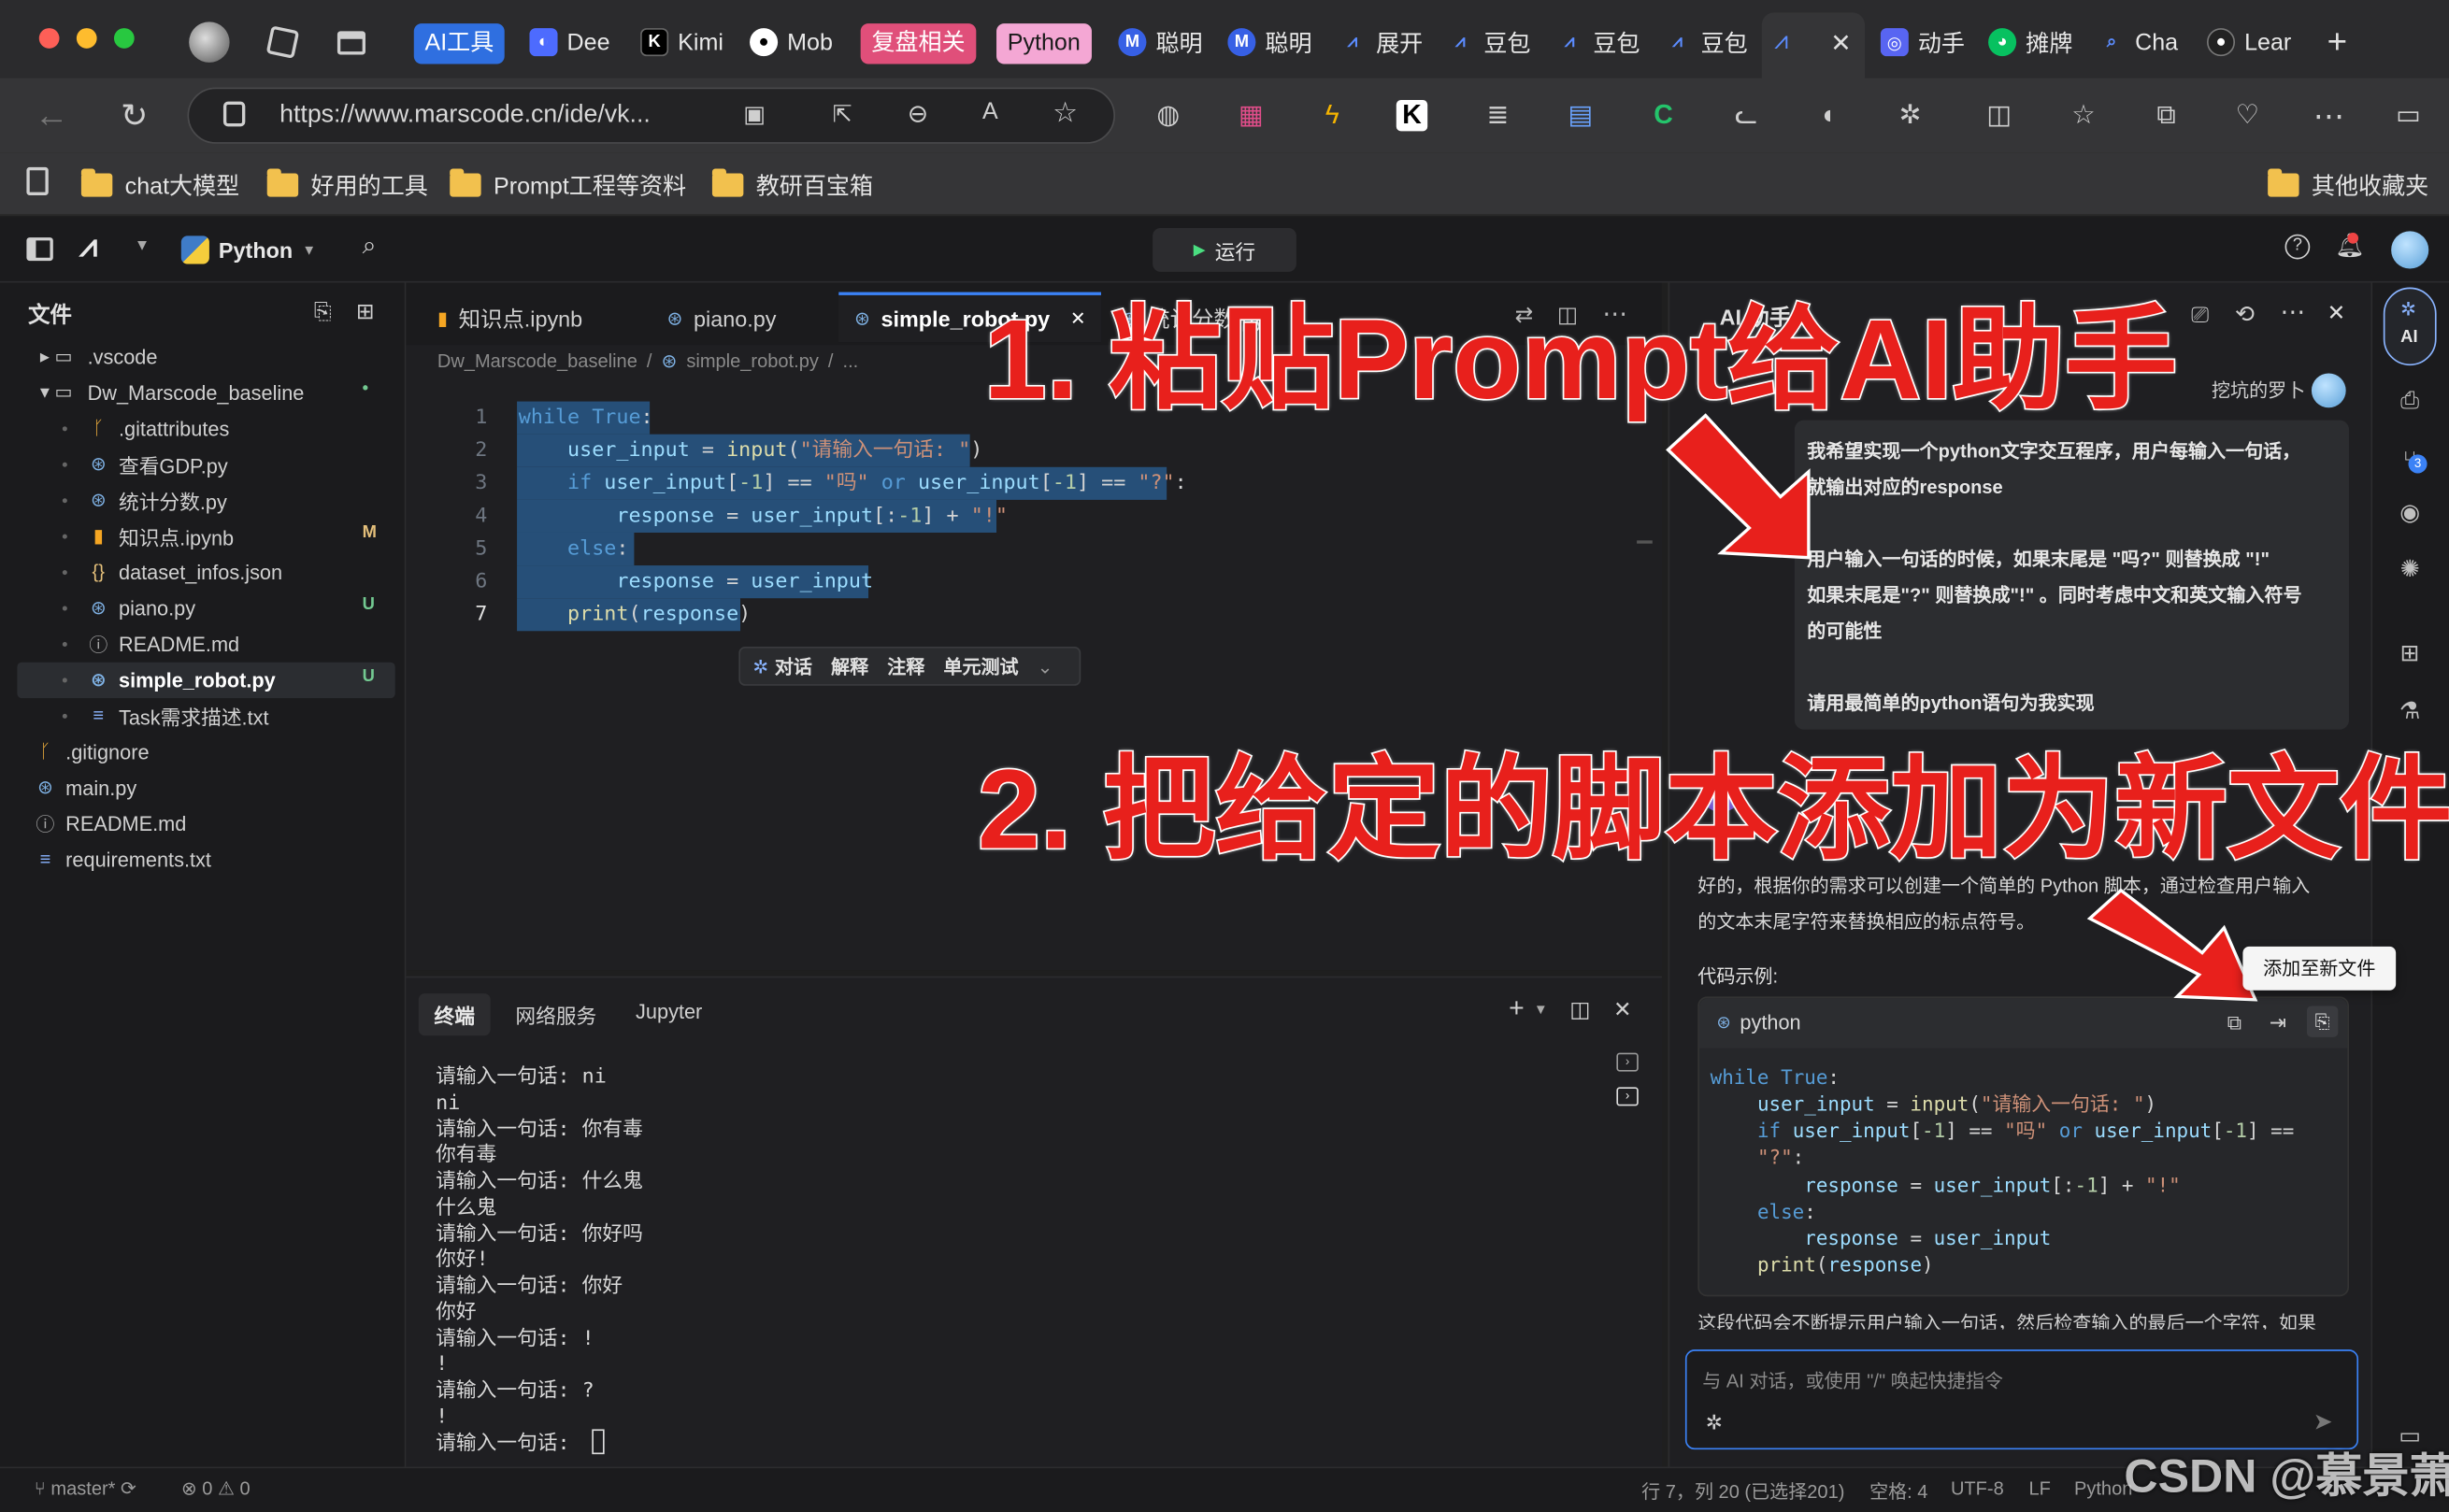 The image size is (2449, 1512). What do you see at coordinates (2172, 945) in the screenshot?
I see `arrow-to-add-file` at bounding box center [2172, 945].